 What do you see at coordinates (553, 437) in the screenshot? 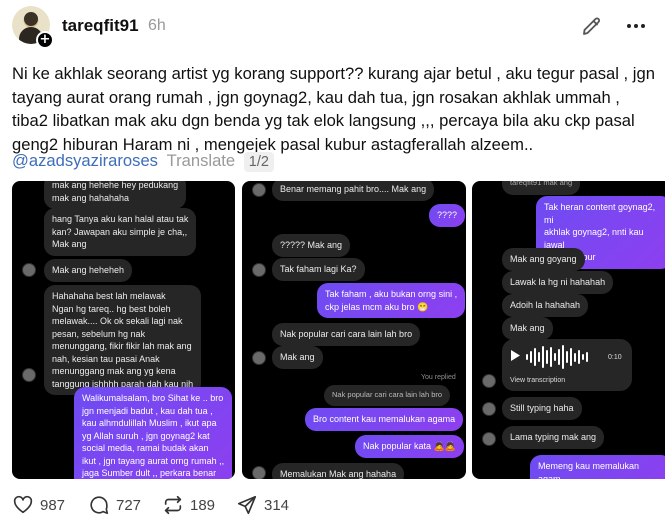
I see `message-bubble: Lama typing mak ang` at bounding box center [553, 437].